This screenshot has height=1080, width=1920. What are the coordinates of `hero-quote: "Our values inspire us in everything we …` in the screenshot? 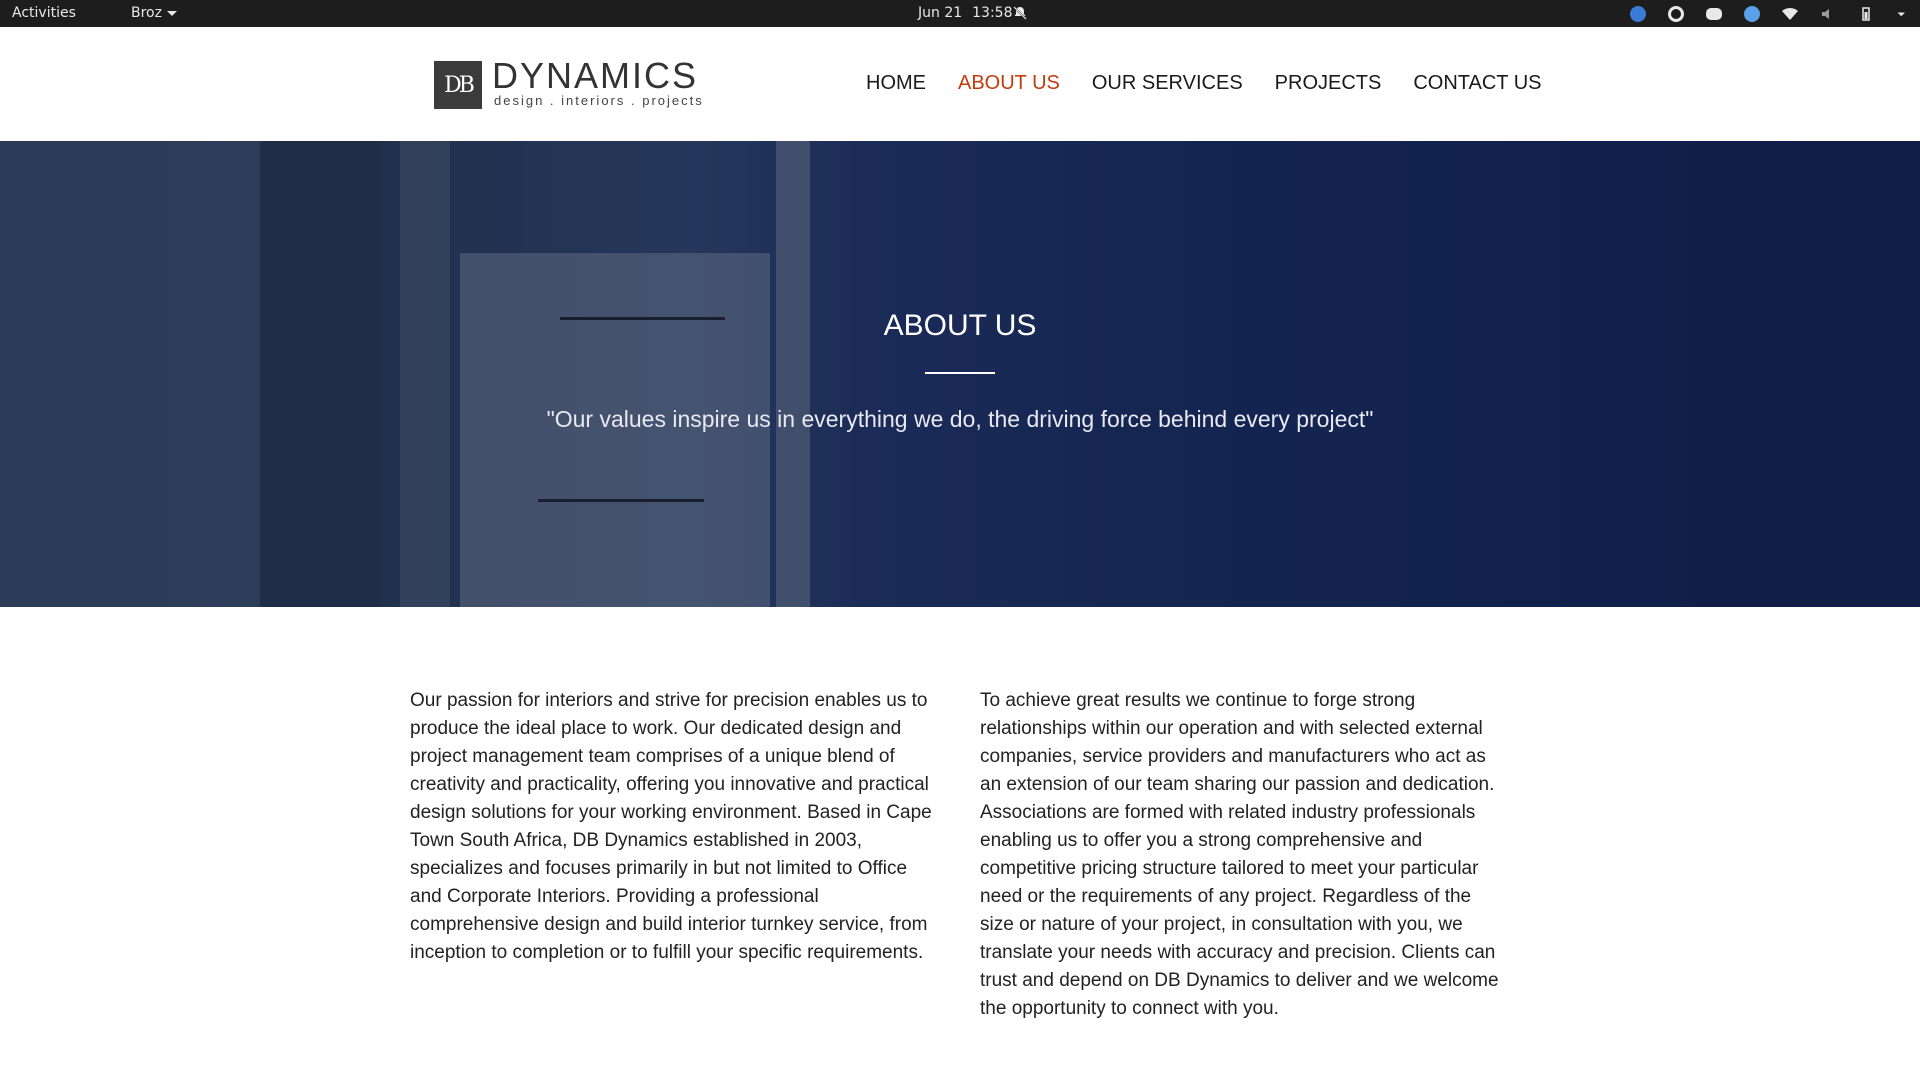 It's located at (960, 419).